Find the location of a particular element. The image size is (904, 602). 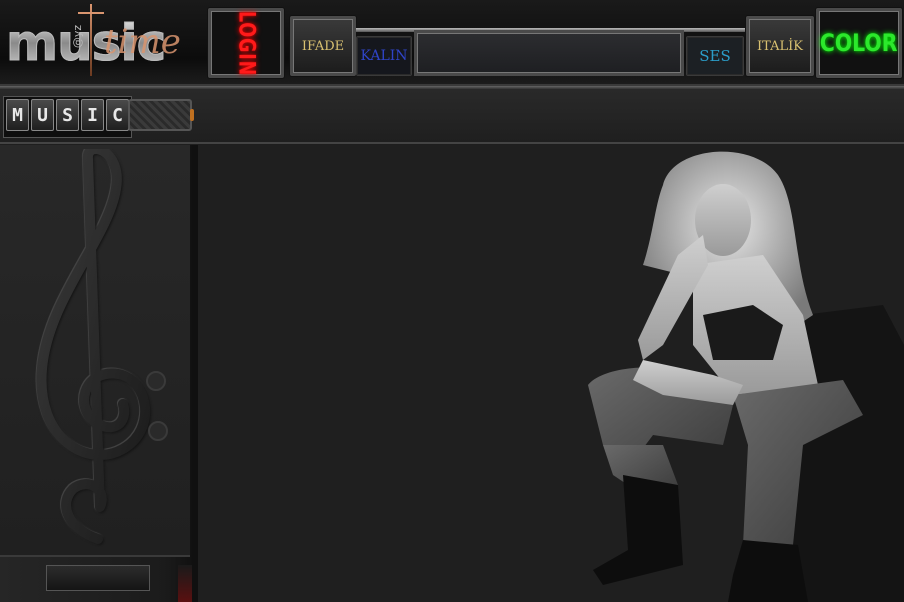

ifade-button-label: IFADE is located at coordinates (323, 46).